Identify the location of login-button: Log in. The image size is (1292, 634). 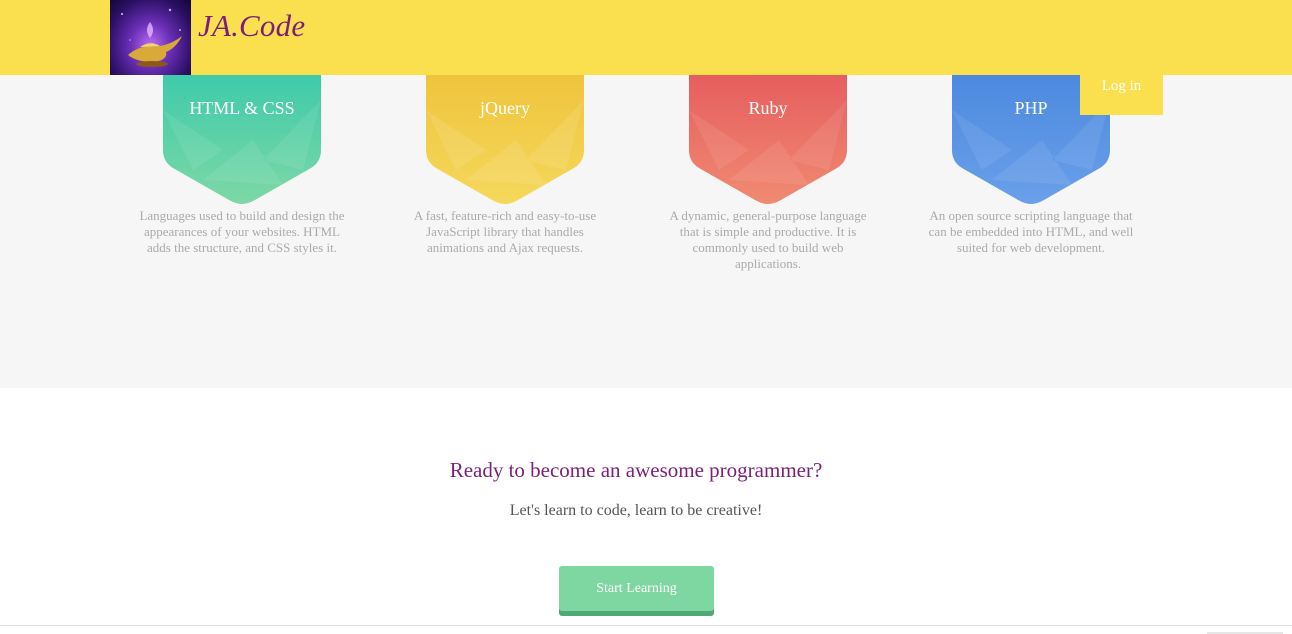
(1121, 86).